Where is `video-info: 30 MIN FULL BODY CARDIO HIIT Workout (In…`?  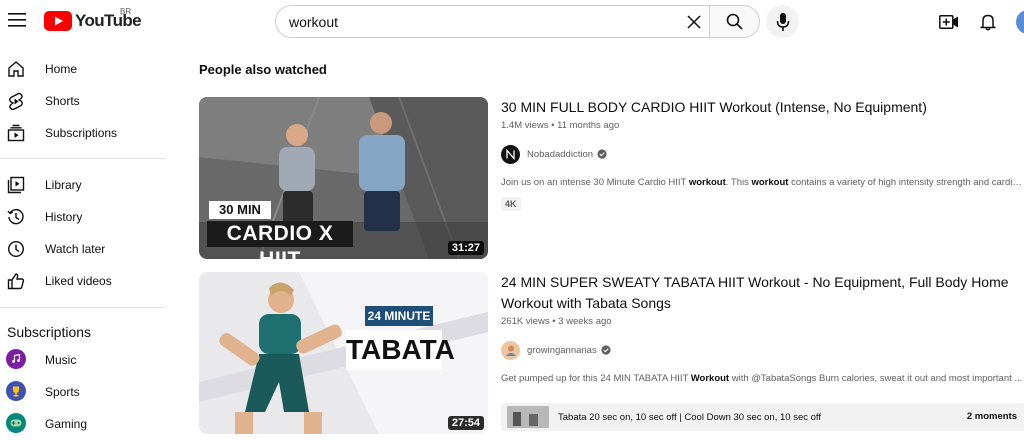
video-info: 30 MIN FULL BODY CARDIO HIIT Workout (In… is located at coordinates (762, 154).